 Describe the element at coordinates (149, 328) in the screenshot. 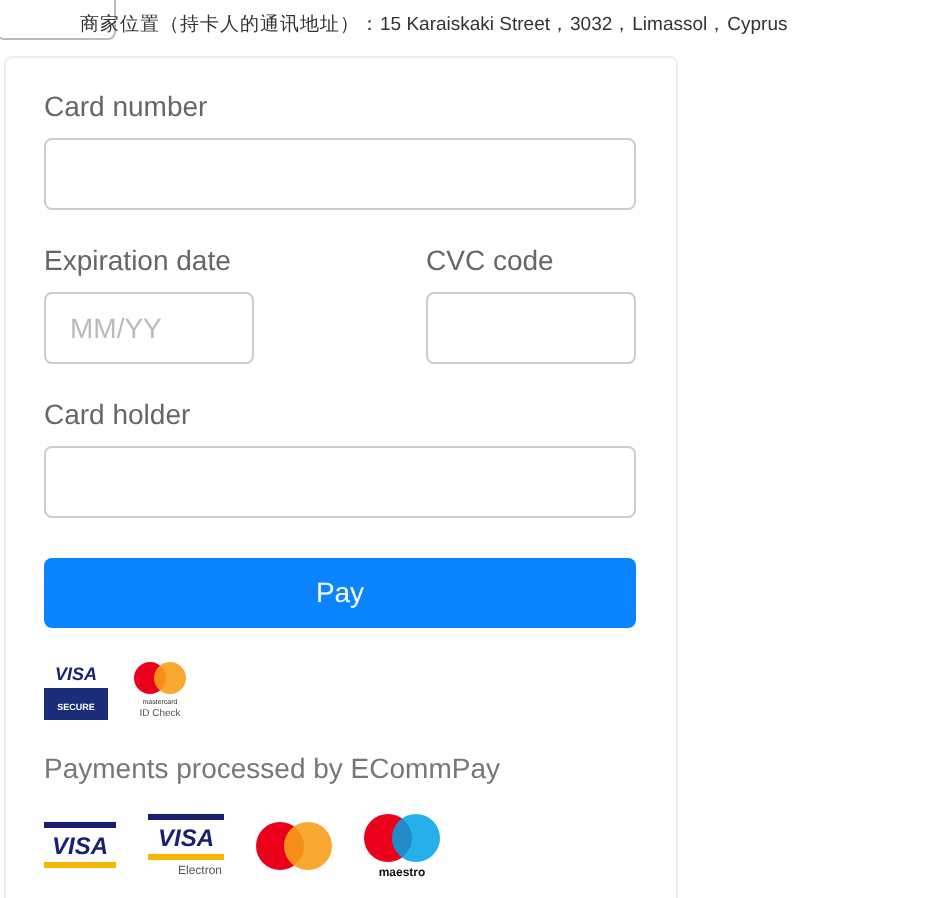

I see `input-field: MM/YY` at that location.